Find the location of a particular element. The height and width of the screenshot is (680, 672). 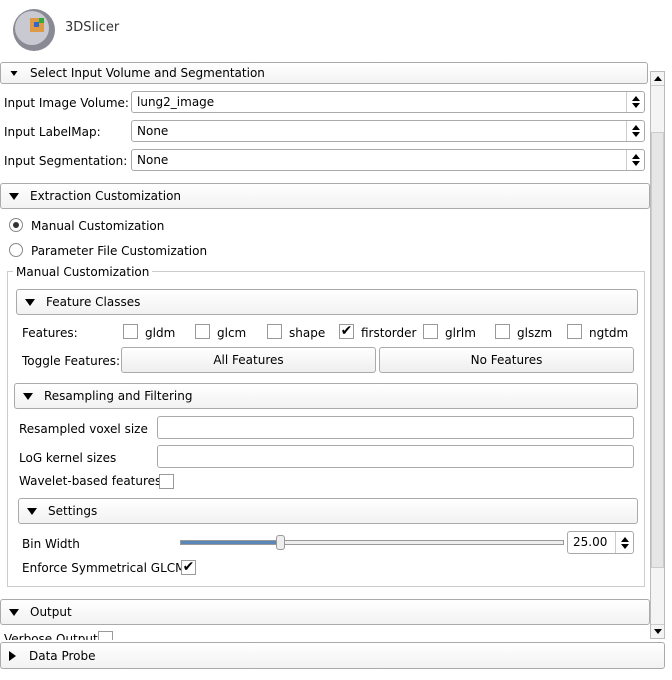

voxel-size-label: Resampled voxel size is located at coordinates (83, 429).